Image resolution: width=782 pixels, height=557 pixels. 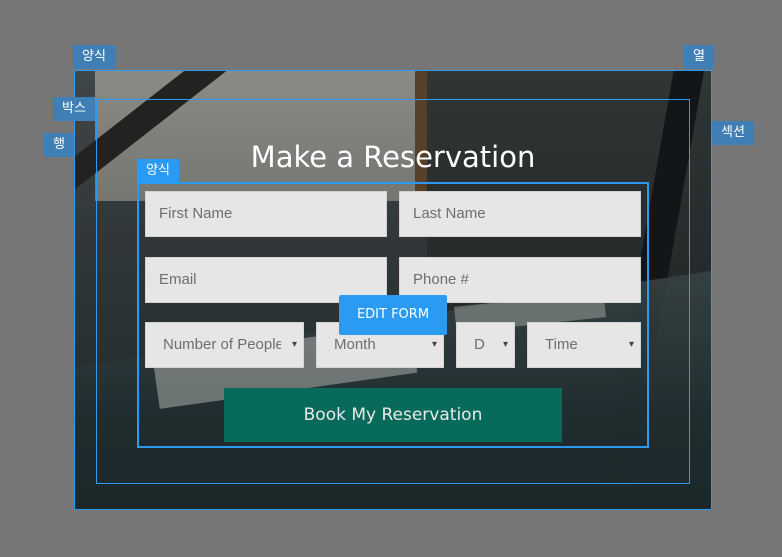 What do you see at coordinates (94, 57) in the screenshot?
I see `form-outer-label: 양식` at bounding box center [94, 57].